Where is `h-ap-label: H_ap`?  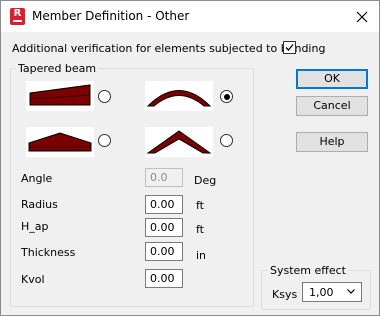
h-ap-label: H_ap is located at coordinates (35, 226).